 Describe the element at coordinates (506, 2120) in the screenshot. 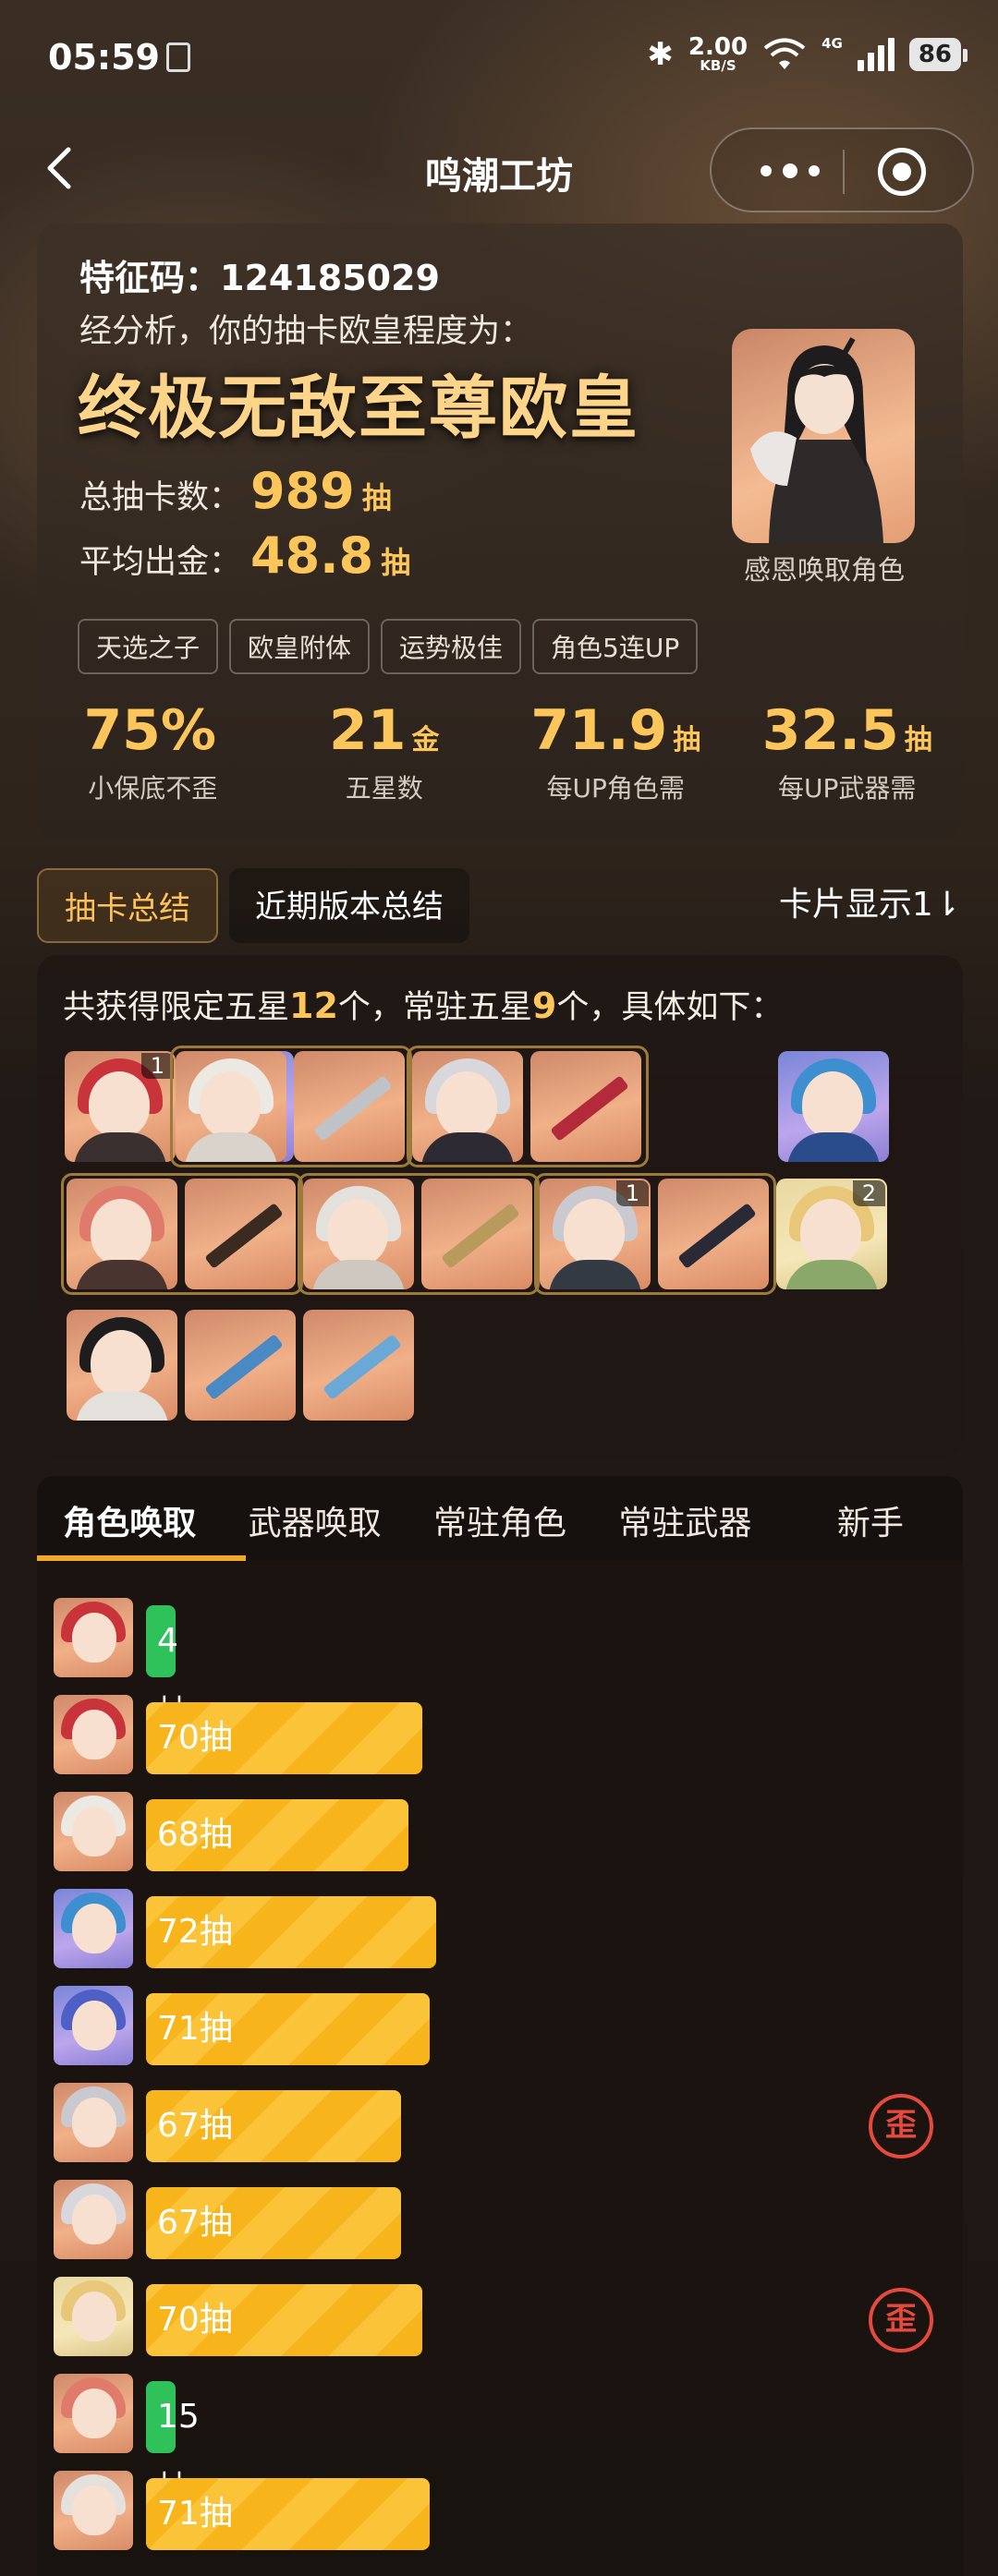

I see `record-row: 67抽 歪` at that location.